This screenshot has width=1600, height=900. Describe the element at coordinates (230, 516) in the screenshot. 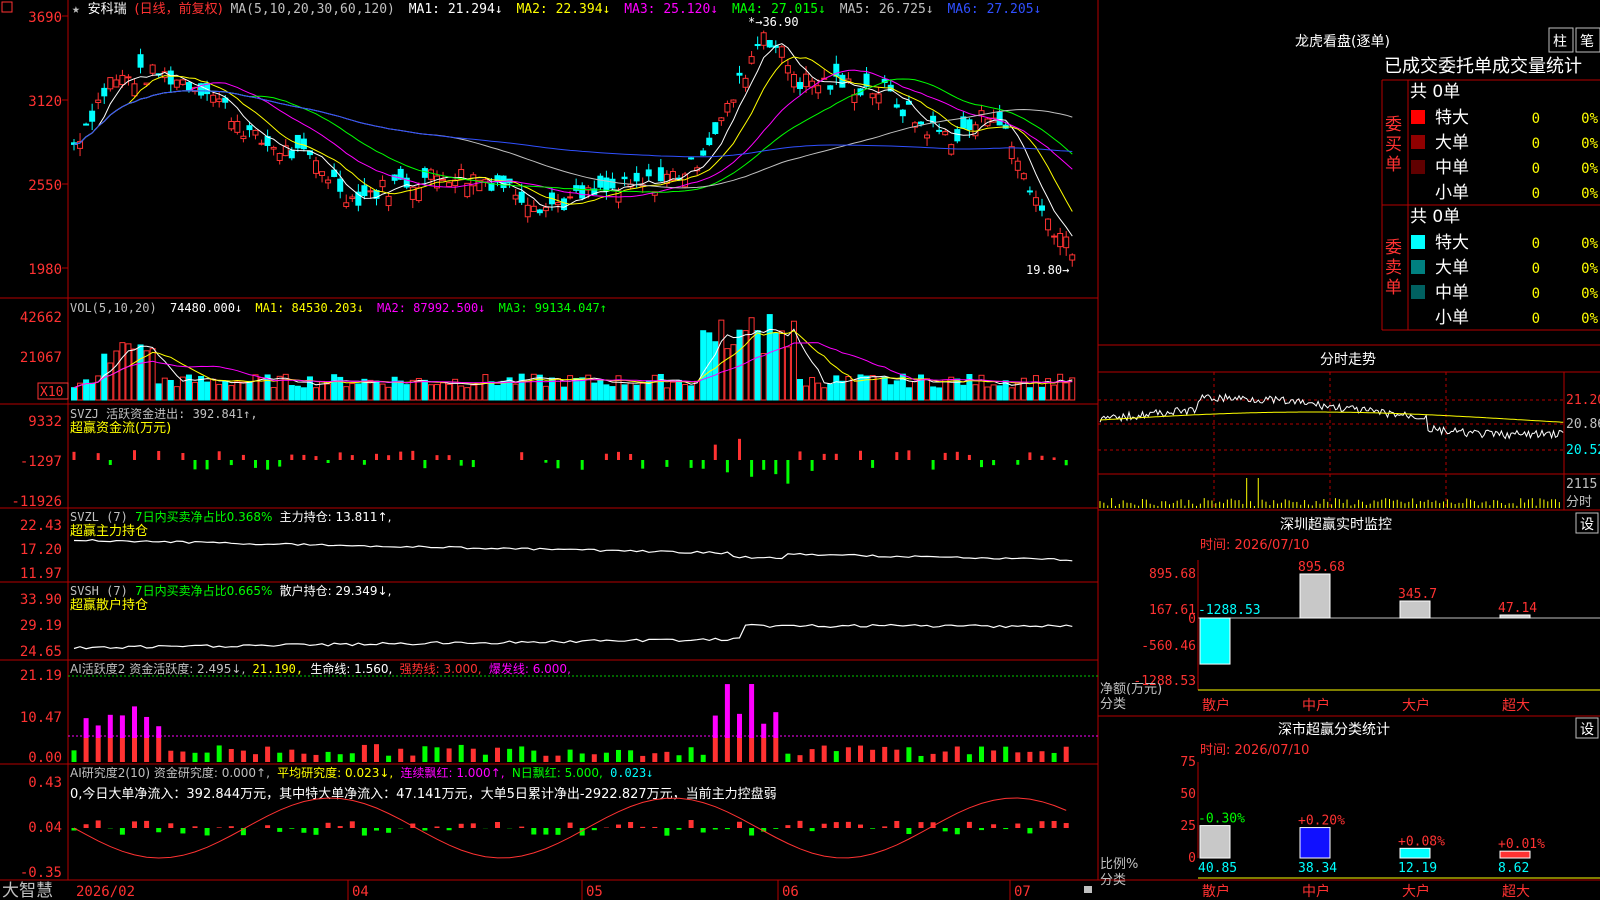

I see `svzl-title-line: SVZL (7) 7日内买卖净占比0.368% 主力持仓: 13.811↑,` at that location.